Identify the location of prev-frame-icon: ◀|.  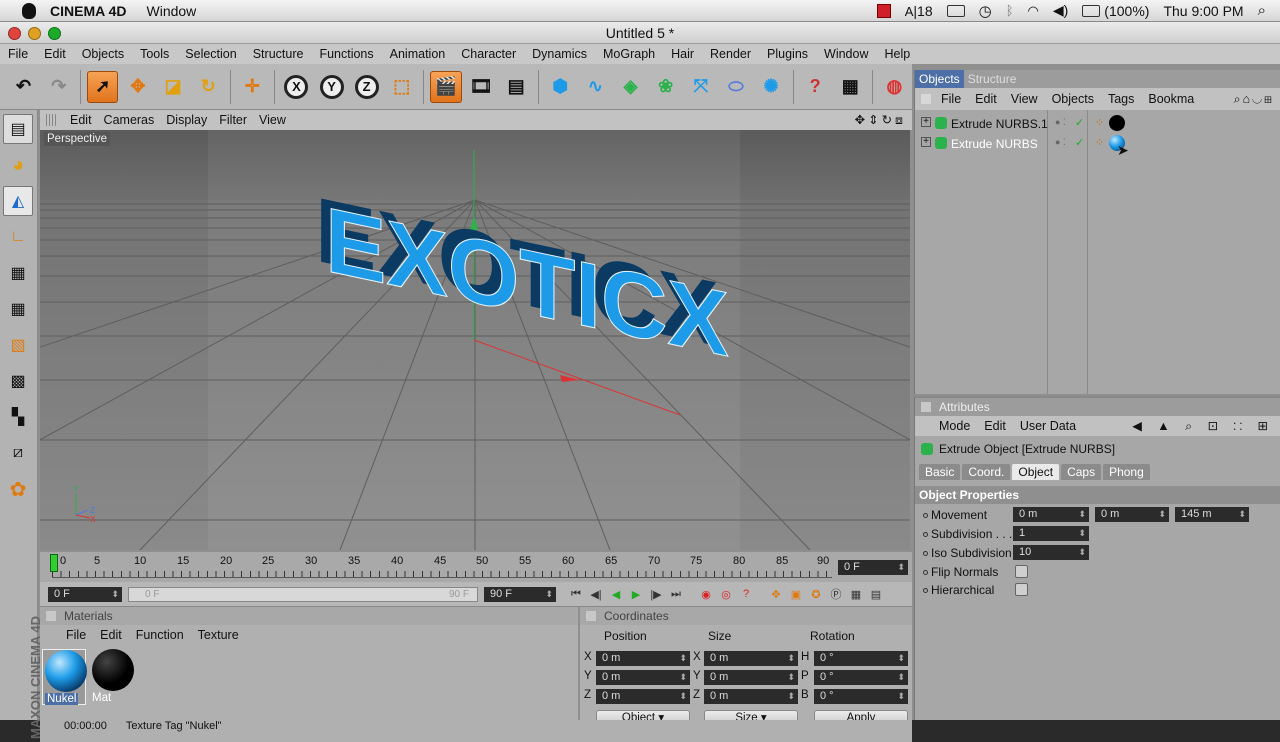
(596, 594).